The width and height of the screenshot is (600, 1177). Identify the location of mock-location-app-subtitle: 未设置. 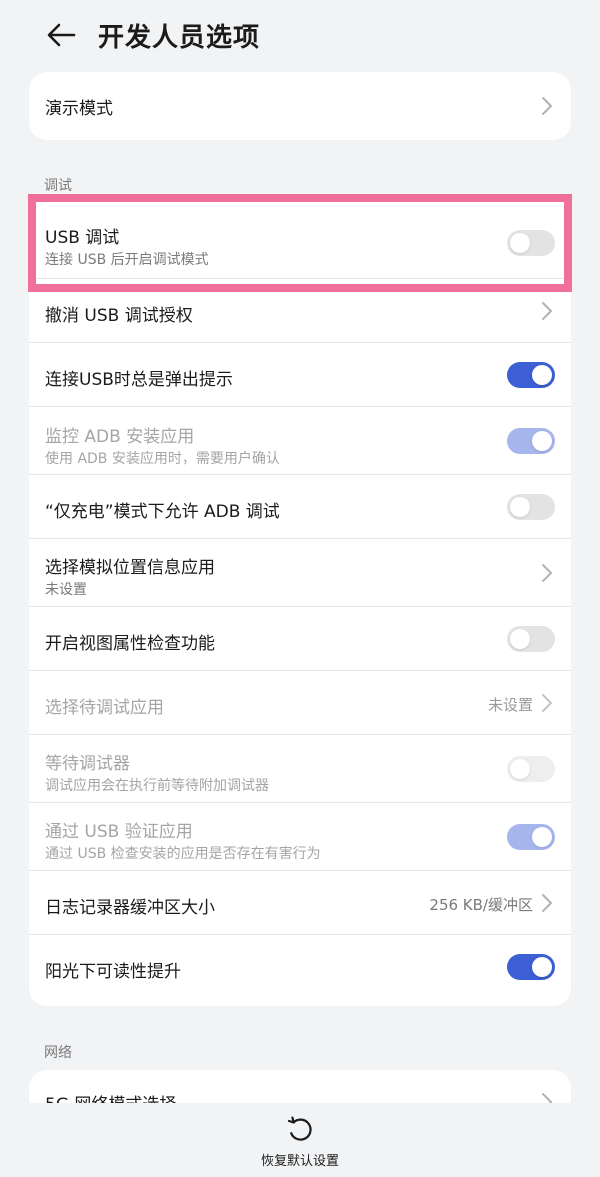
(66, 590).